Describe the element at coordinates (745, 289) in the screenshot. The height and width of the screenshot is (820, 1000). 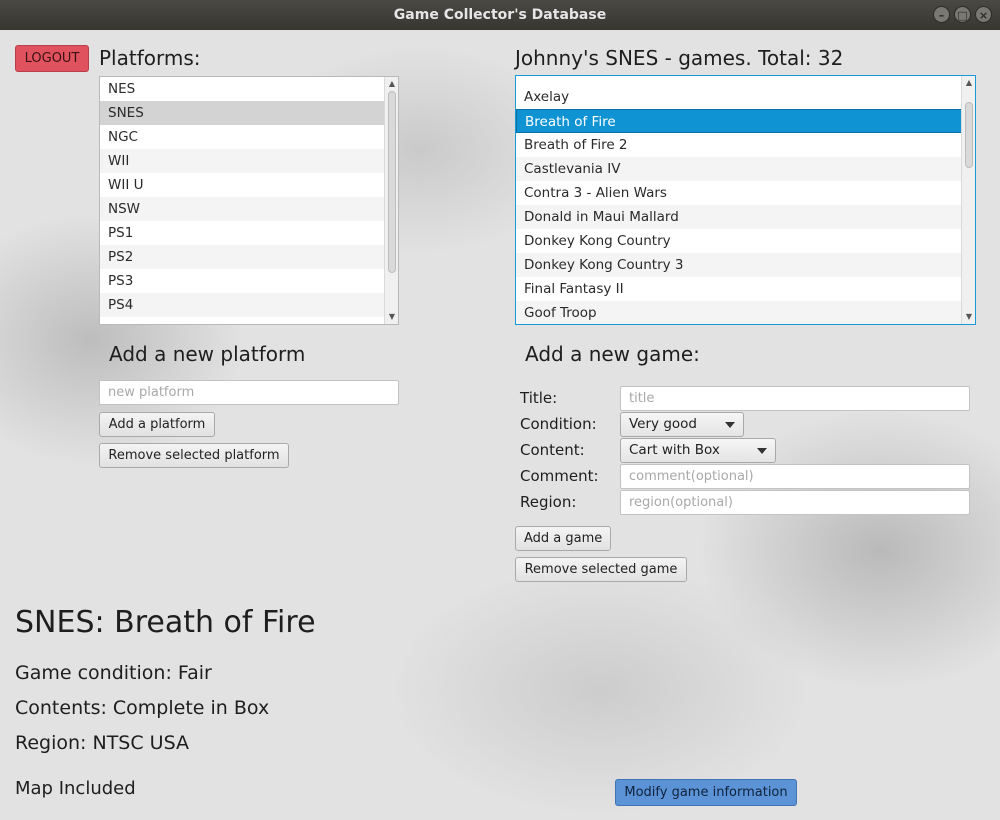
I see `list-item: Final Fantasy II` at that location.